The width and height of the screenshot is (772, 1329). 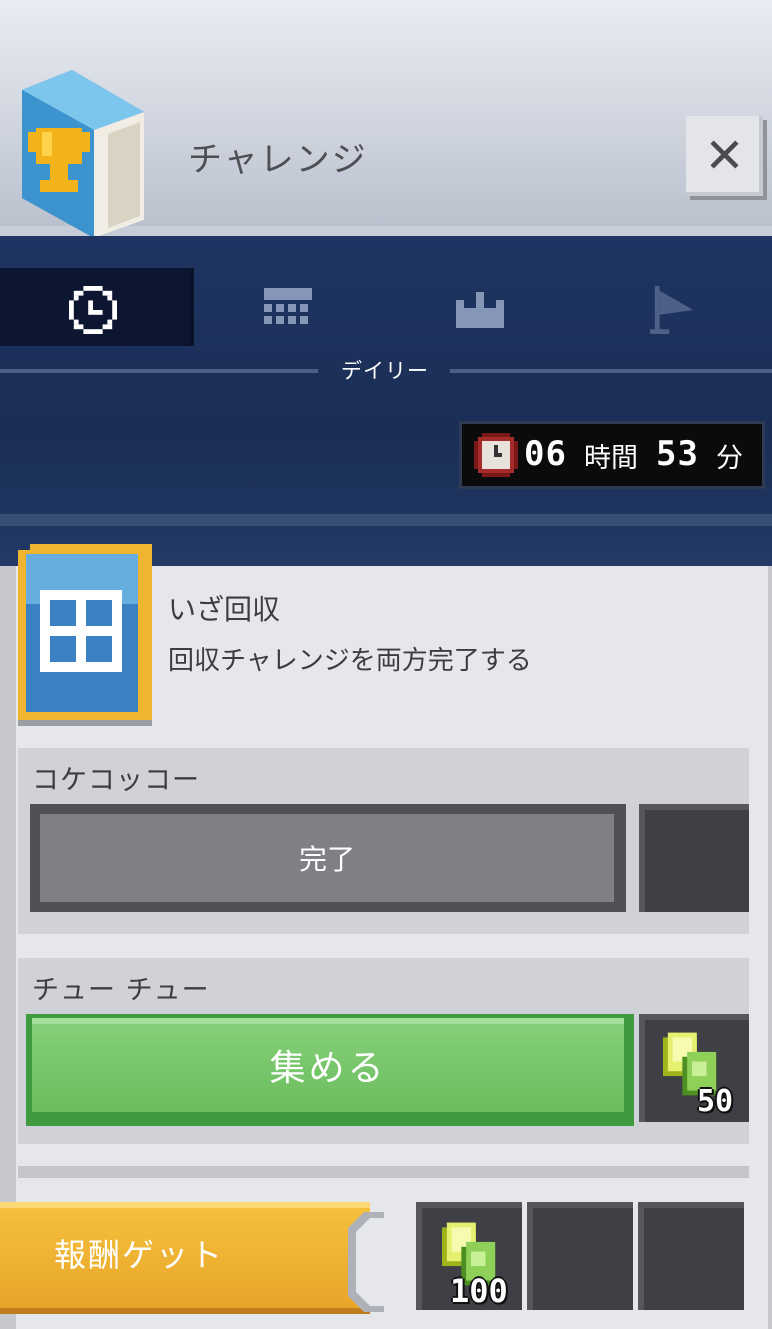 What do you see at coordinates (385, 371) in the screenshot?
I see `active-tab-label: デイリー` at bounding box center [385, 371].